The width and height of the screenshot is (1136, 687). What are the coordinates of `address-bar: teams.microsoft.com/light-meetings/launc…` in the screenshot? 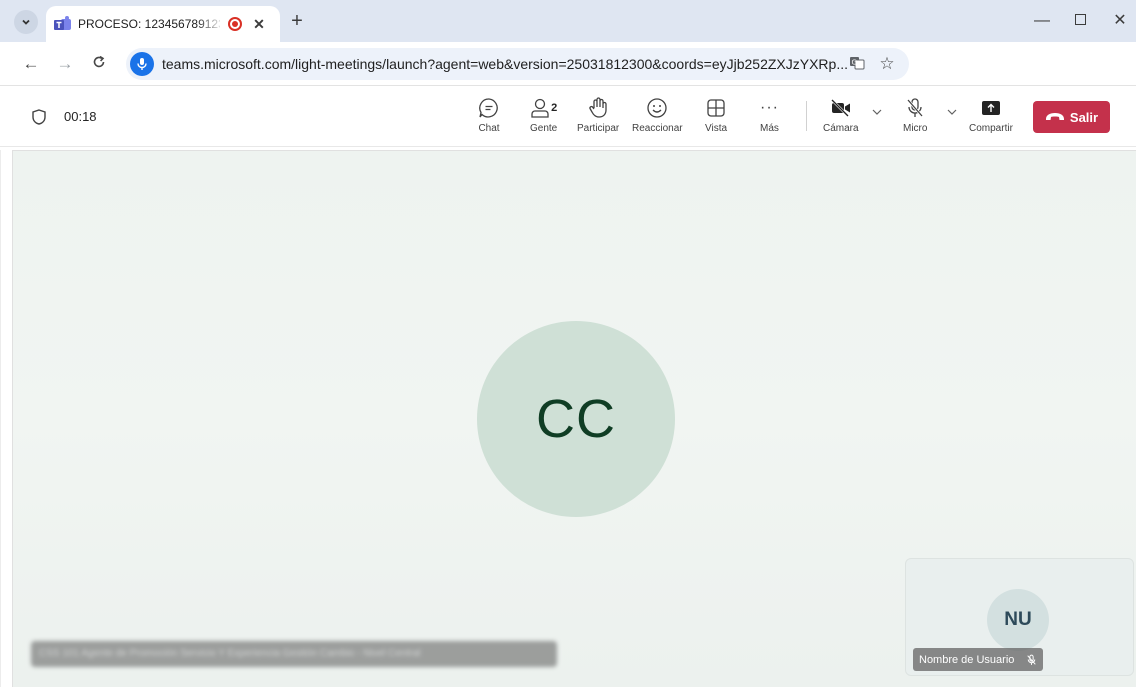 It's located at (517, 64).